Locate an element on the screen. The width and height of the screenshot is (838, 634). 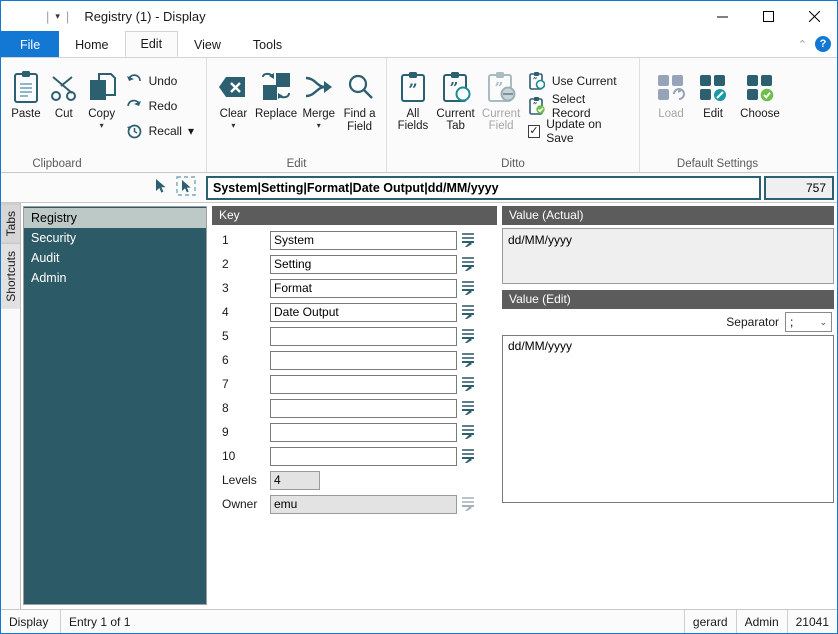
owner-row: Owner is located at coordinates (354, 504).